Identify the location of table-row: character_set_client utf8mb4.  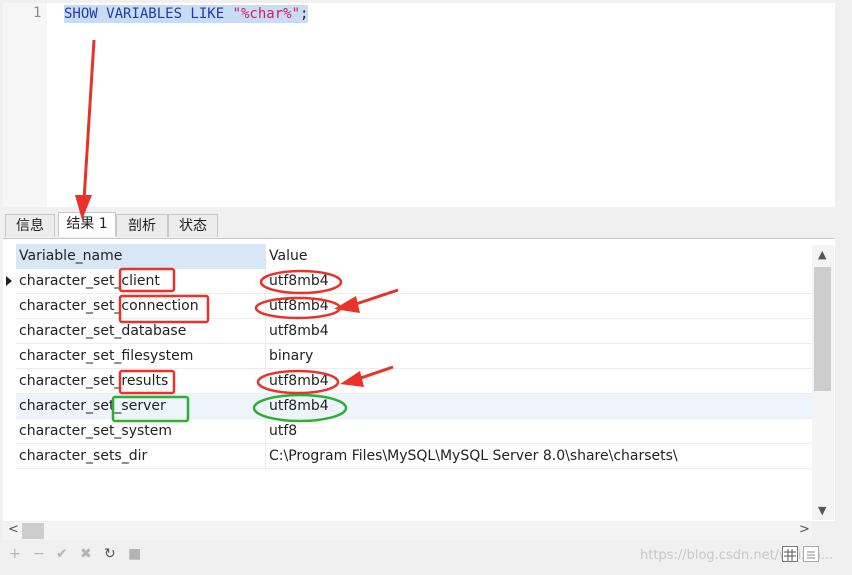
(414, 281).